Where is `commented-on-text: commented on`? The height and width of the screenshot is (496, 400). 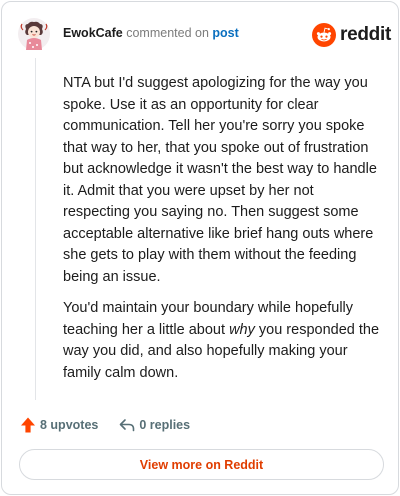 commented-on-text: commented on is located at coordinates (167, 33).